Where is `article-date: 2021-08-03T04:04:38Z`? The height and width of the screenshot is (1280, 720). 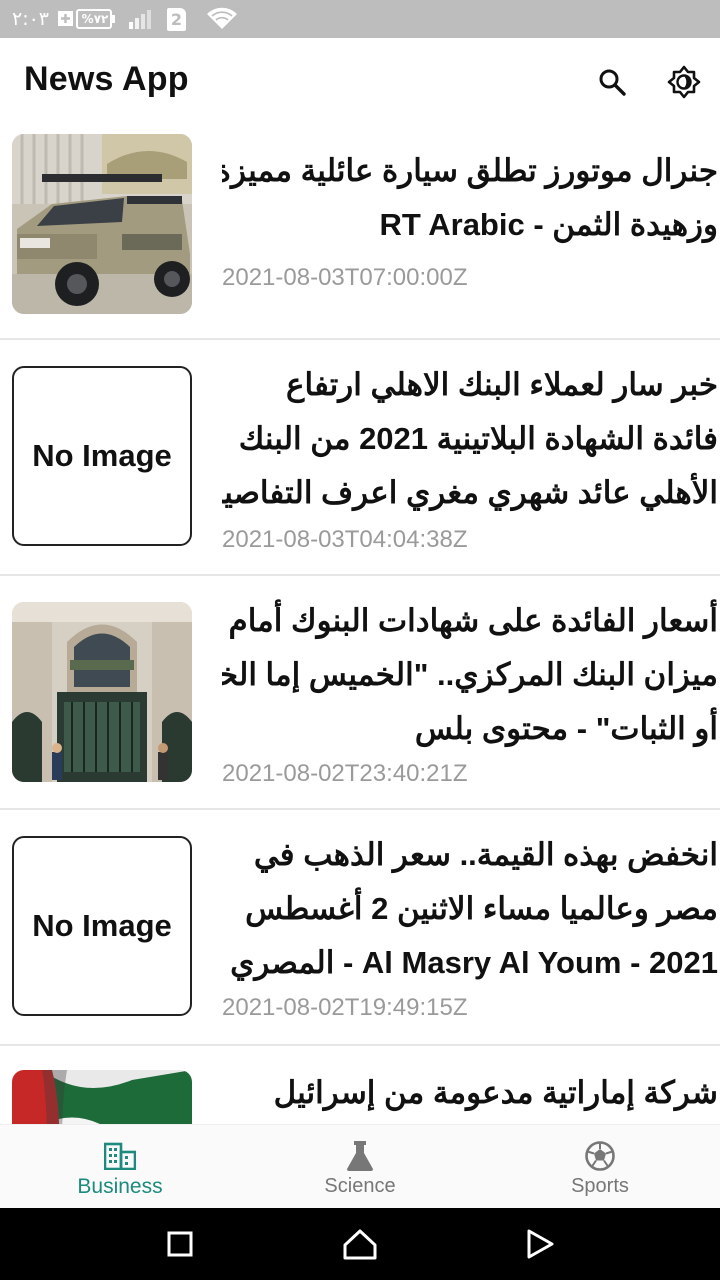
article-date: 2021-08-03T04:04:38Z is located at coordinates (345, 539).